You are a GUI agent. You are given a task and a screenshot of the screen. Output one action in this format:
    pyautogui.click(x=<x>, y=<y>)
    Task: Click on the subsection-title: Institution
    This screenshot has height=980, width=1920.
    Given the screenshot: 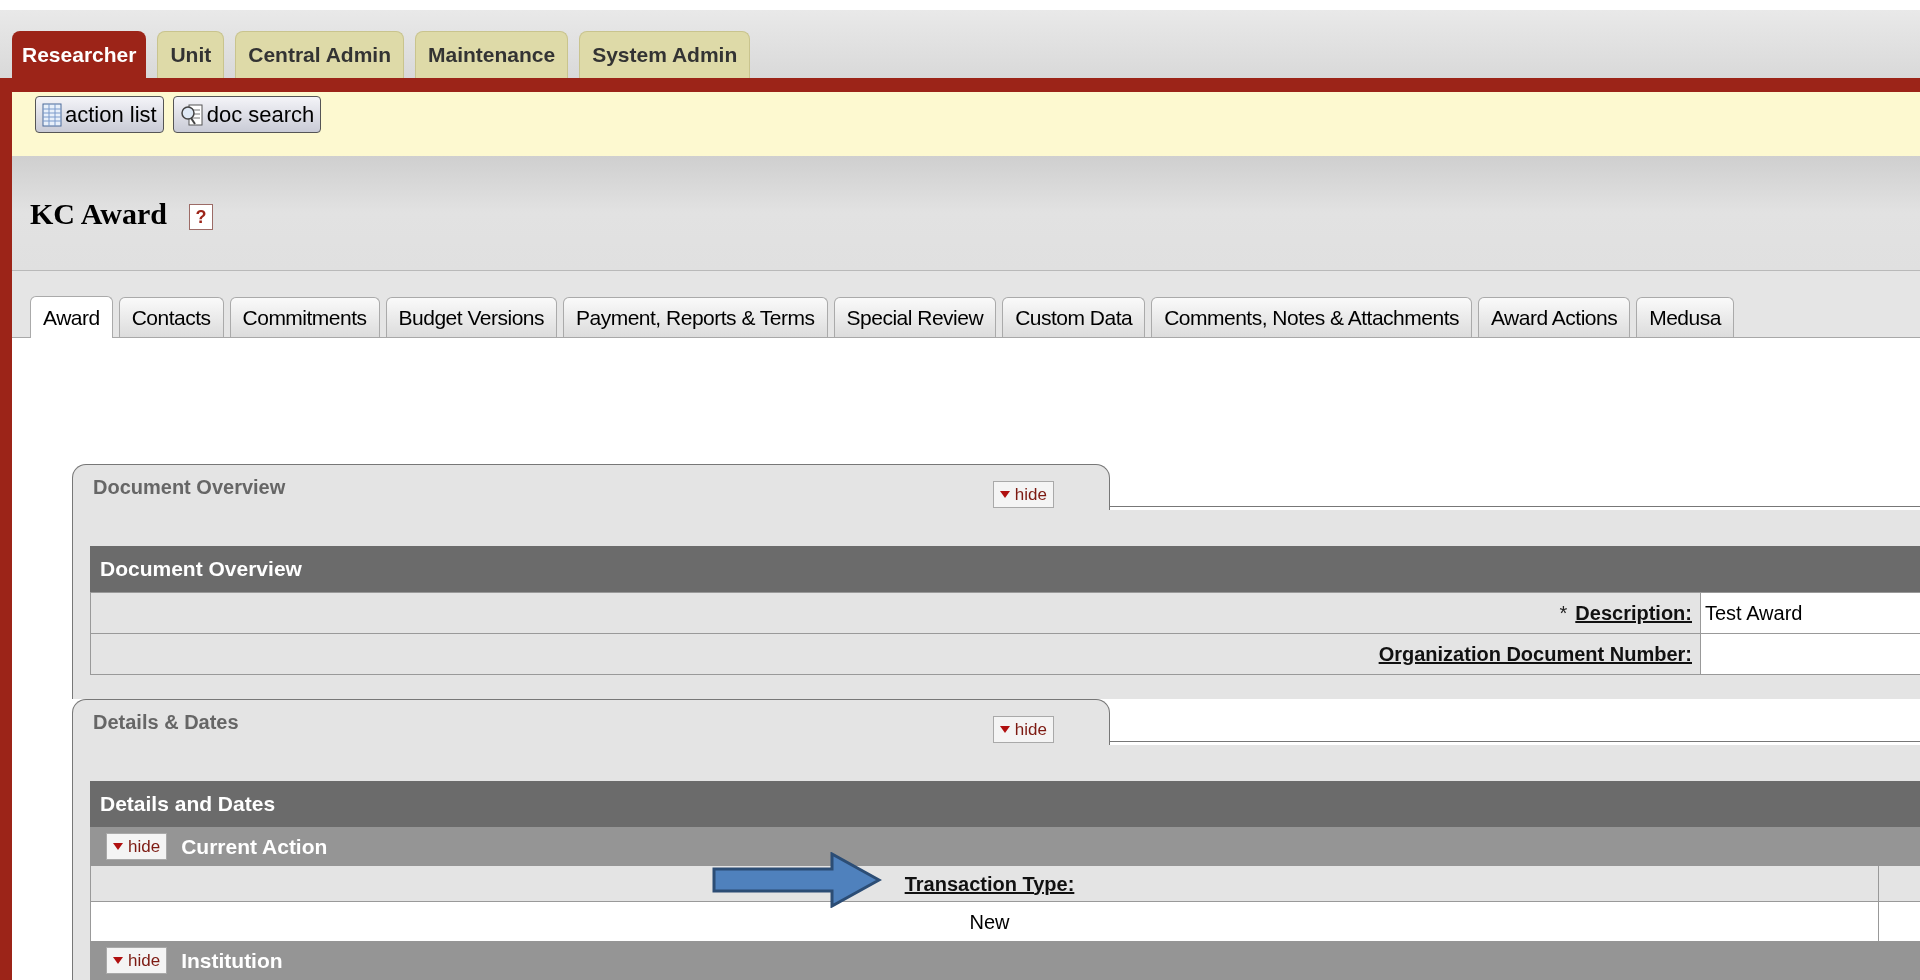 What is the action you would take?
    pyautogui.click(x=232, y=960)
    